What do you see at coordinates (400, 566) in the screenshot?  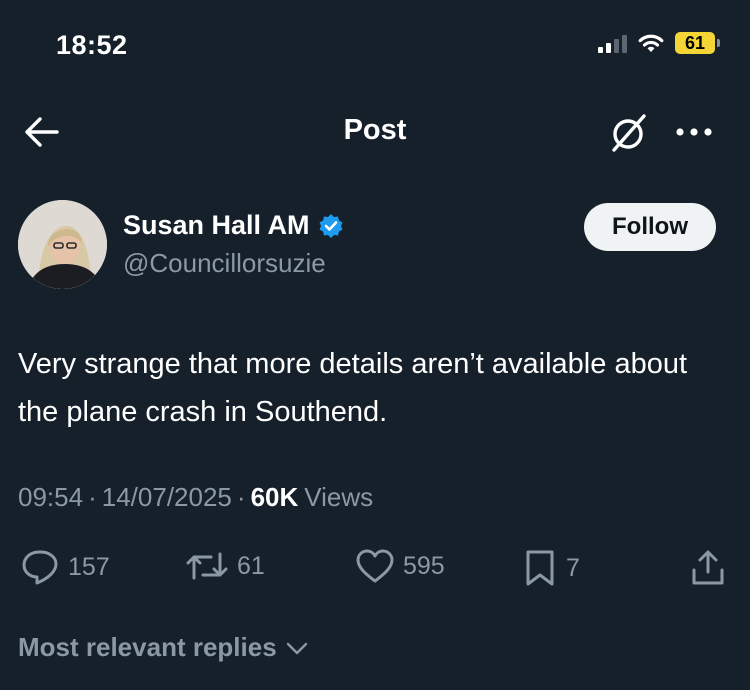 I see `like-button: 595` at bounding box center [400, 566].